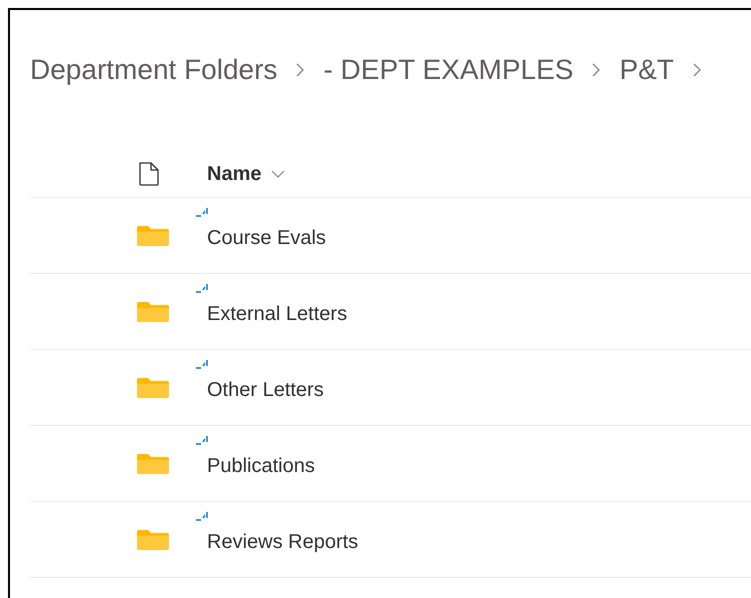 Image resolution: width=751 pixels, height=598 pixels. Describe the element at coordinates (261, 465) in the screenshot. I see `folder-name-link: Publications` at that location.